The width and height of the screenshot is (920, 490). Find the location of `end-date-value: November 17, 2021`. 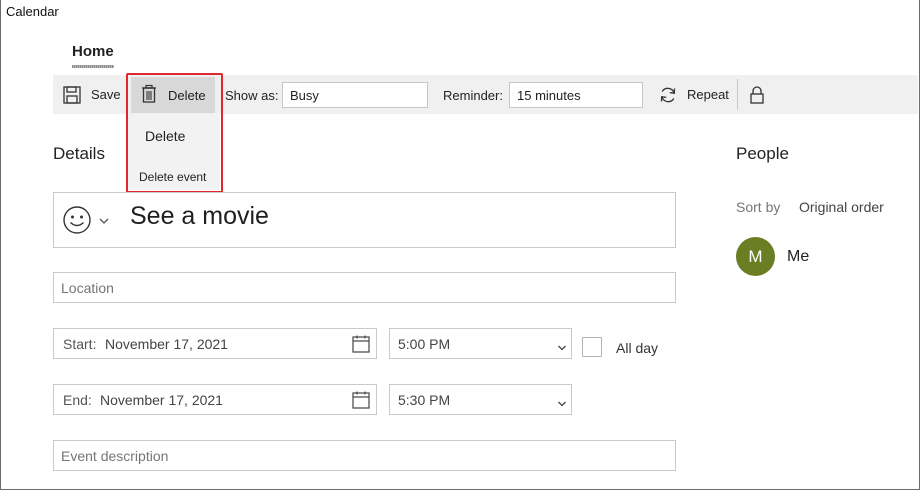

end-date-value: November 17, 2021 is located at coordinates (161, 400).